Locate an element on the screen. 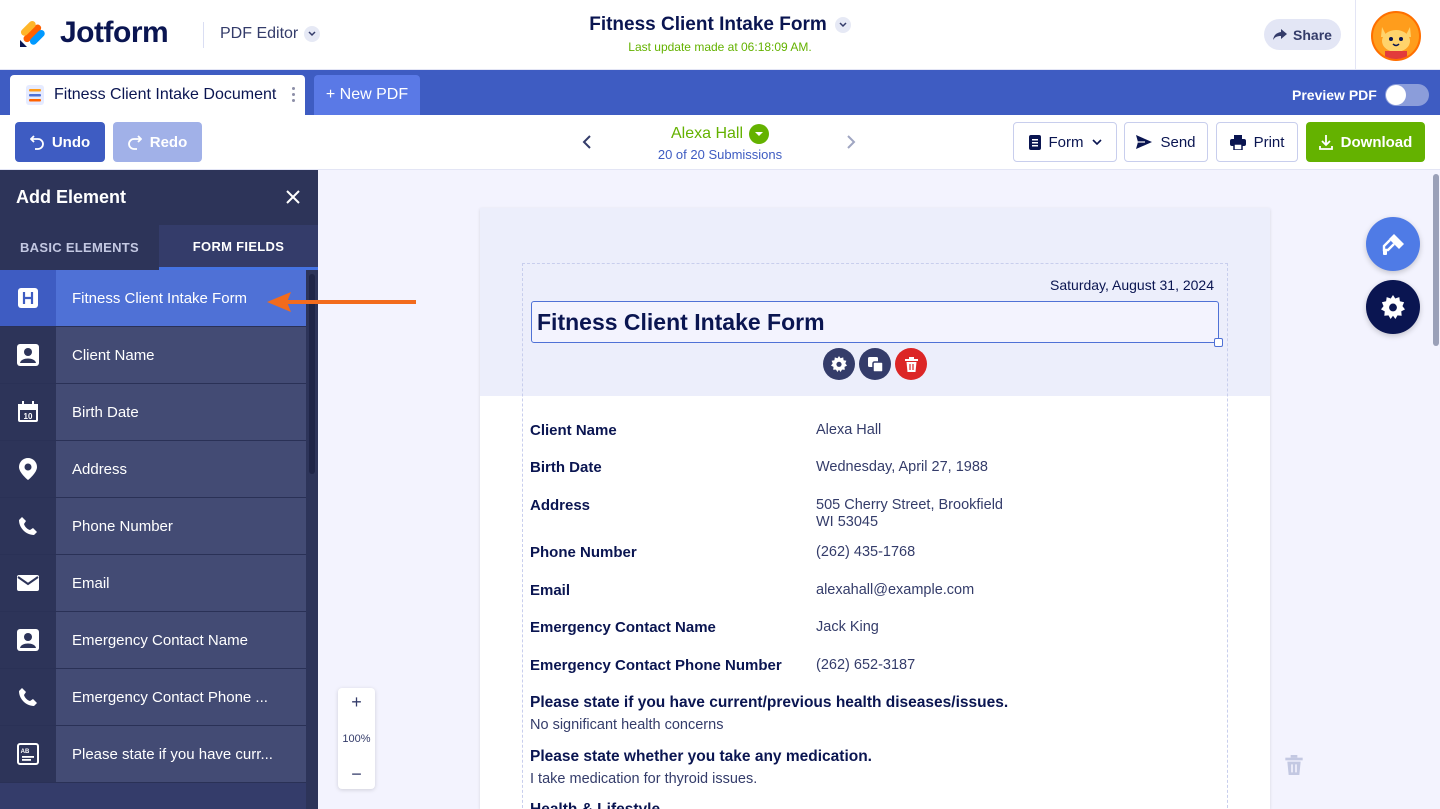 The width and height of the screenshot is (1440, 809). send-icon is located at coordinates (1144, 142).